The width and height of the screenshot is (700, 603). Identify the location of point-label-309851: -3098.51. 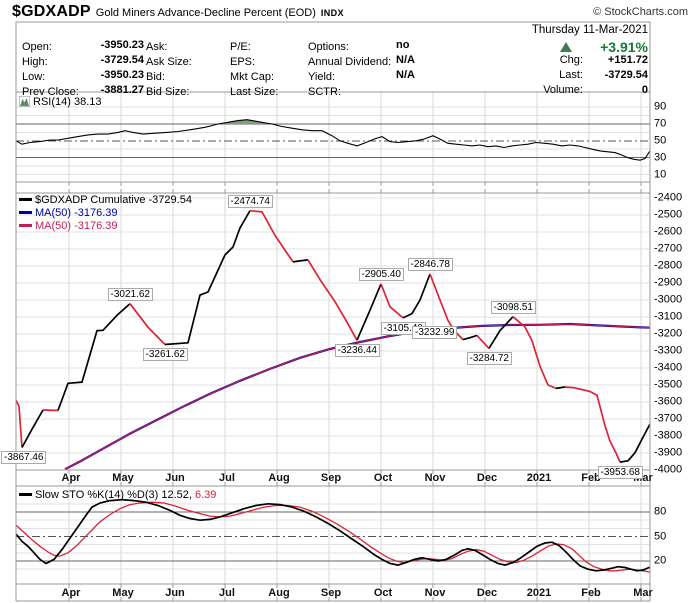
(513, 307).